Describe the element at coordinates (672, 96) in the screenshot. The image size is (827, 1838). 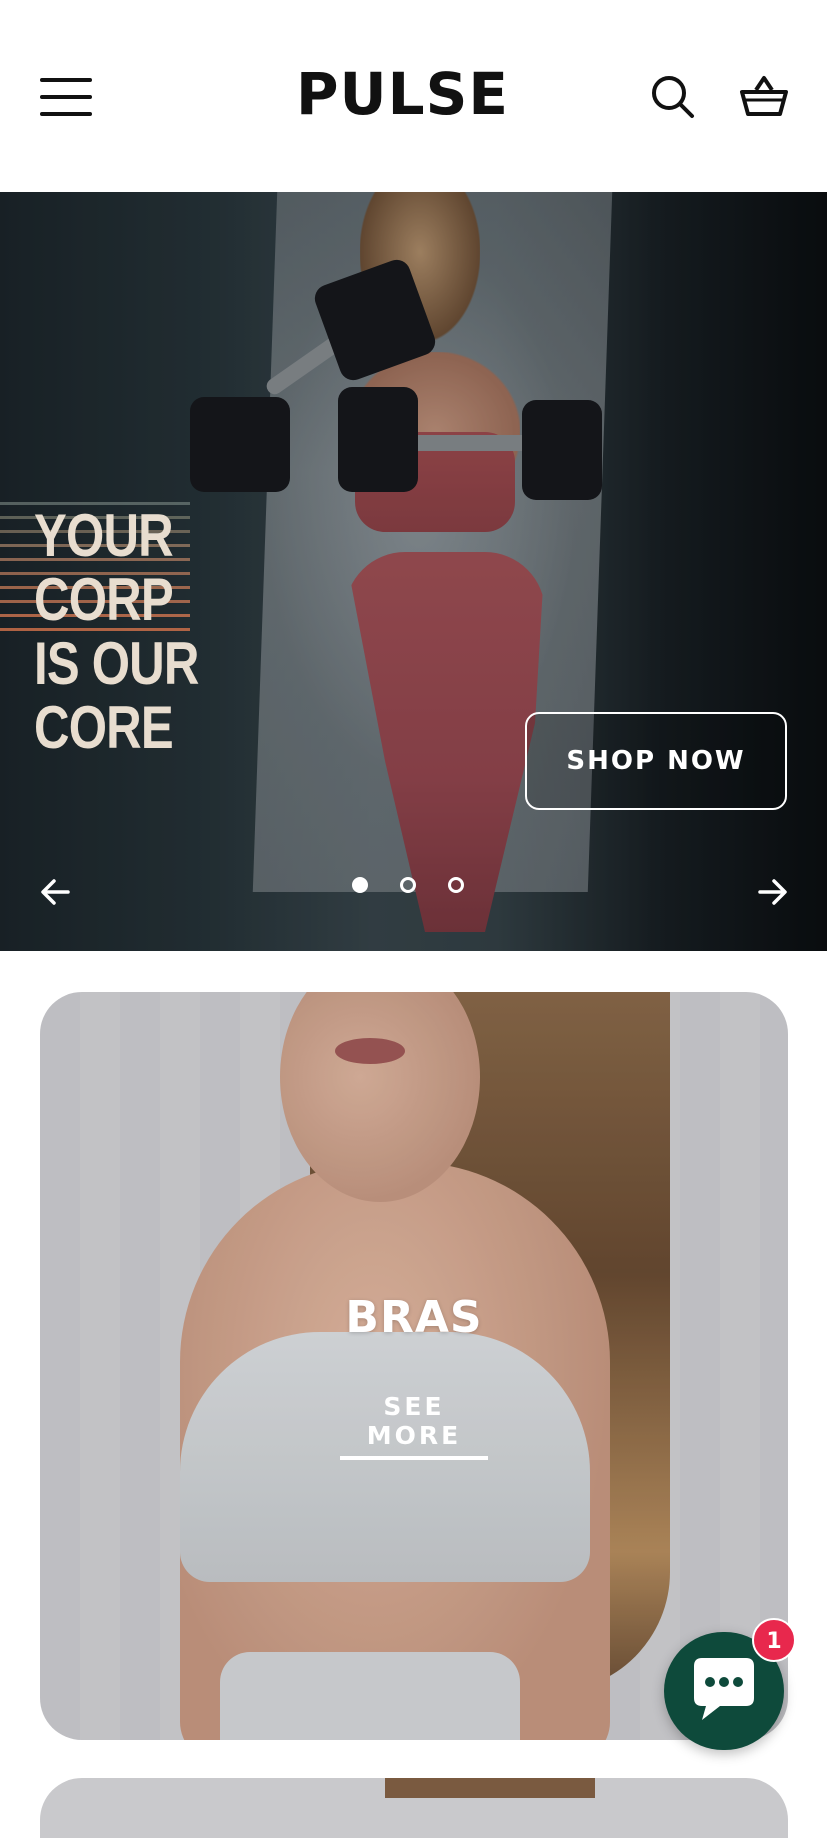
I see `search-icon` at that location.